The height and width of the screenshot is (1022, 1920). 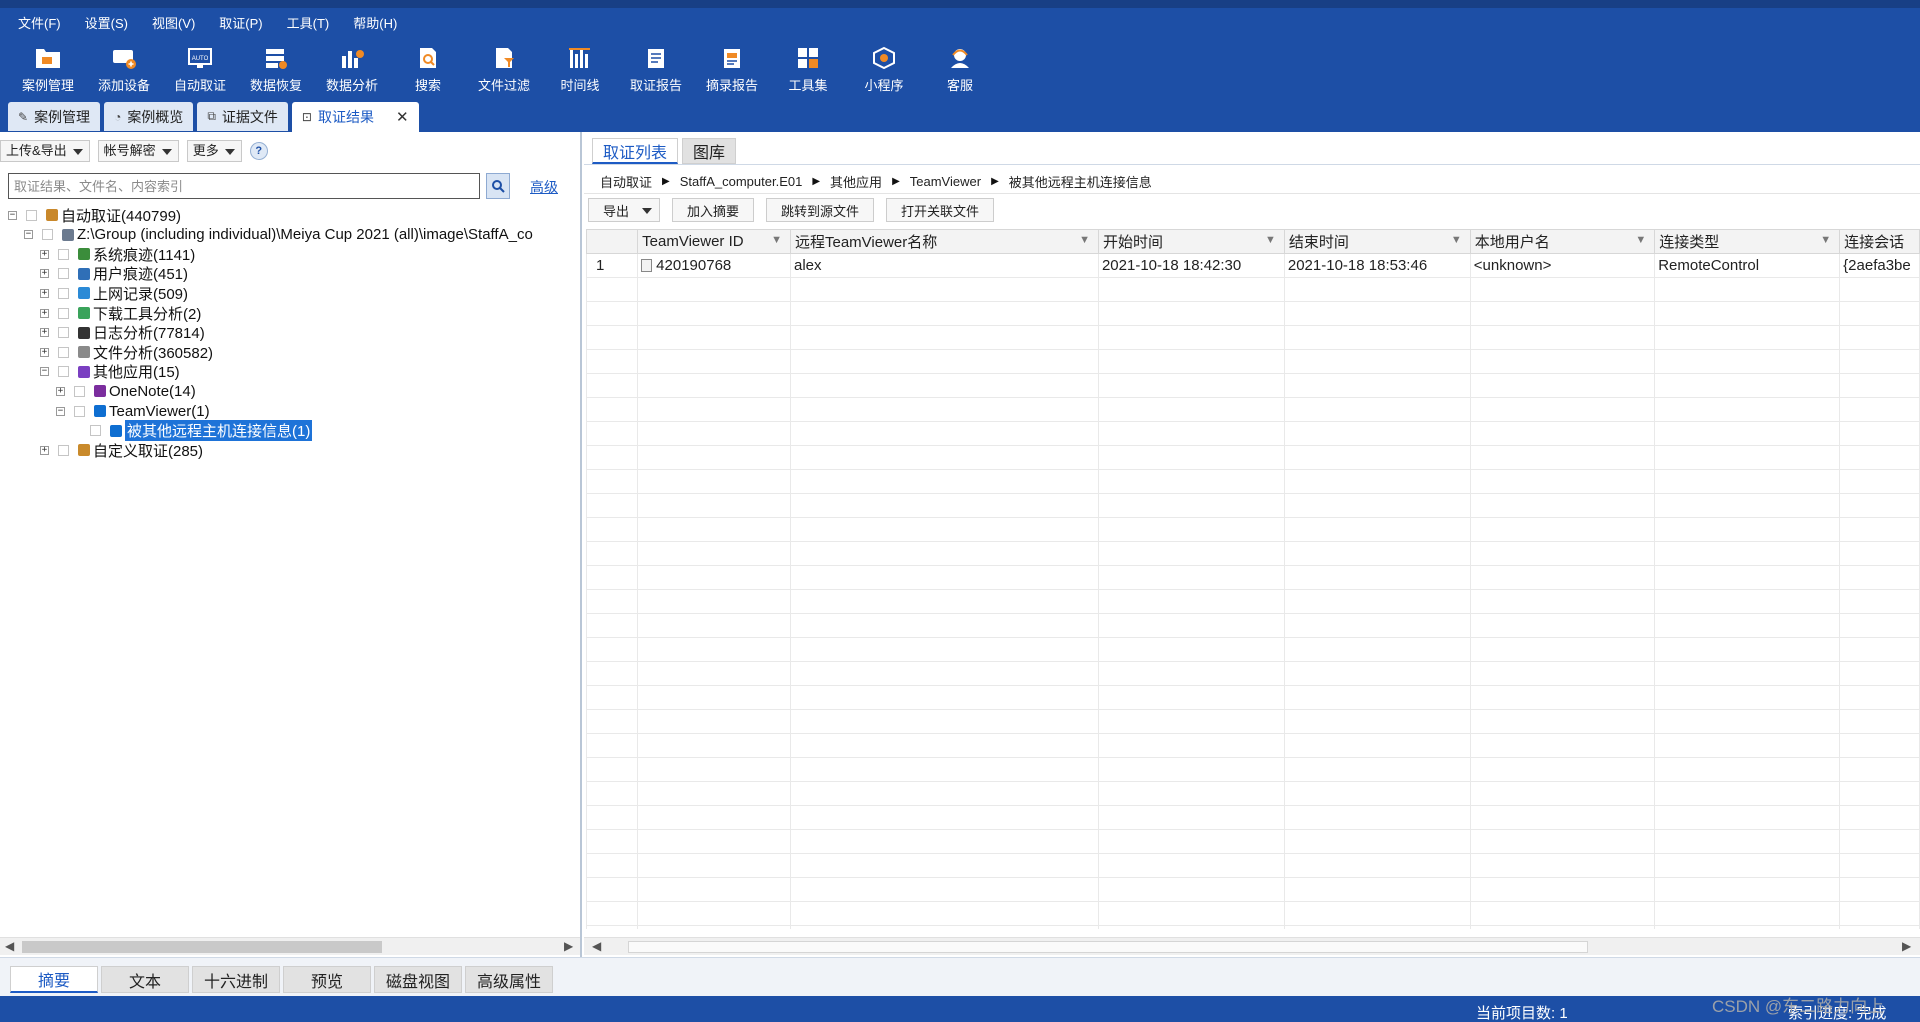 What do you see at coordinates (45, 151) in the screenshot?
I see `upload-export-dropdown: 上传&导出` at bounding box center [45, 151].